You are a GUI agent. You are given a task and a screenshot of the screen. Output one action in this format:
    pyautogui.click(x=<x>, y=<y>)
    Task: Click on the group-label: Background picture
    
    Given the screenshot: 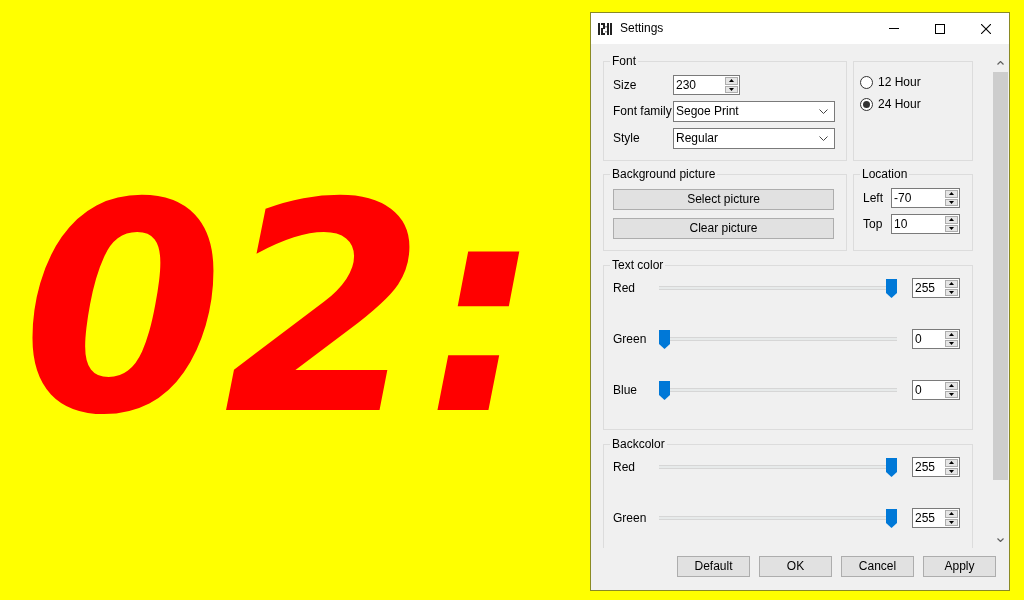 What is the action you would take?
    pyautogui.click(x=664, y=174)
    